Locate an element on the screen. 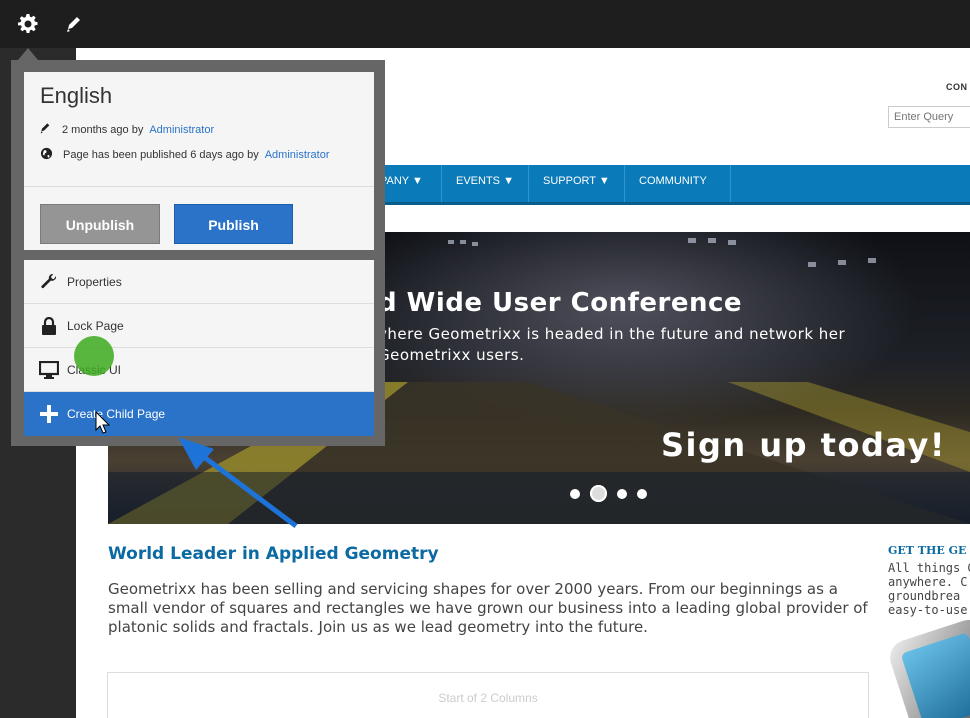 The height and width of the screenshot is (718, 970). action-create-child-page: Create Child Page is located at coordinates (199, 414).